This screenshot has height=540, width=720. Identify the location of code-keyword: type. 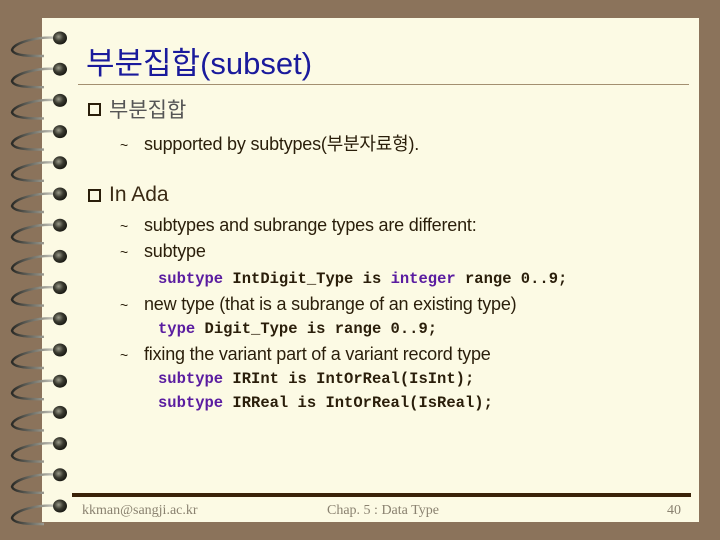
(177, 329).